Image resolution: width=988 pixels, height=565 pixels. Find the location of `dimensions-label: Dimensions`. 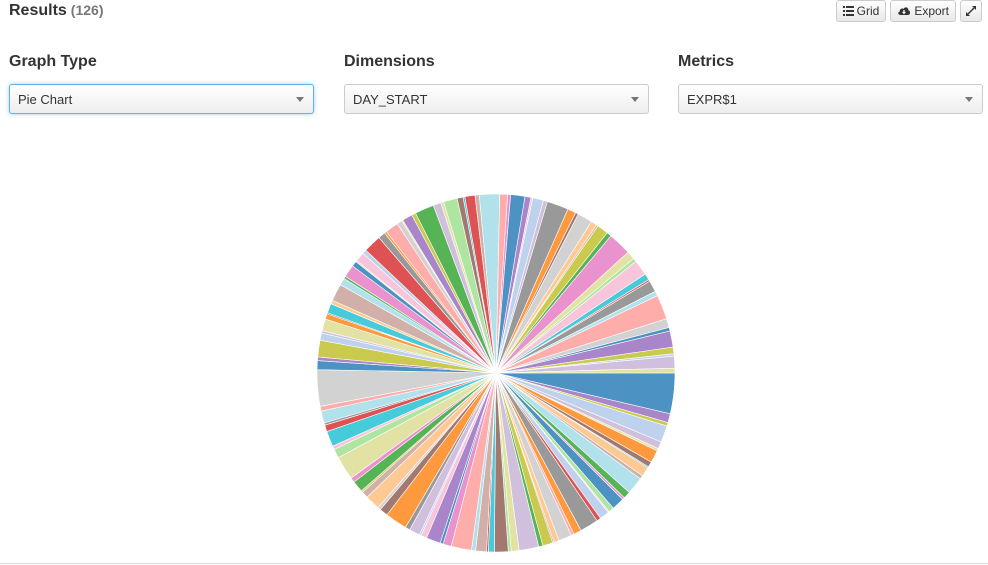

dimensions-label: Dimensions is located at coordinates (389, 61).